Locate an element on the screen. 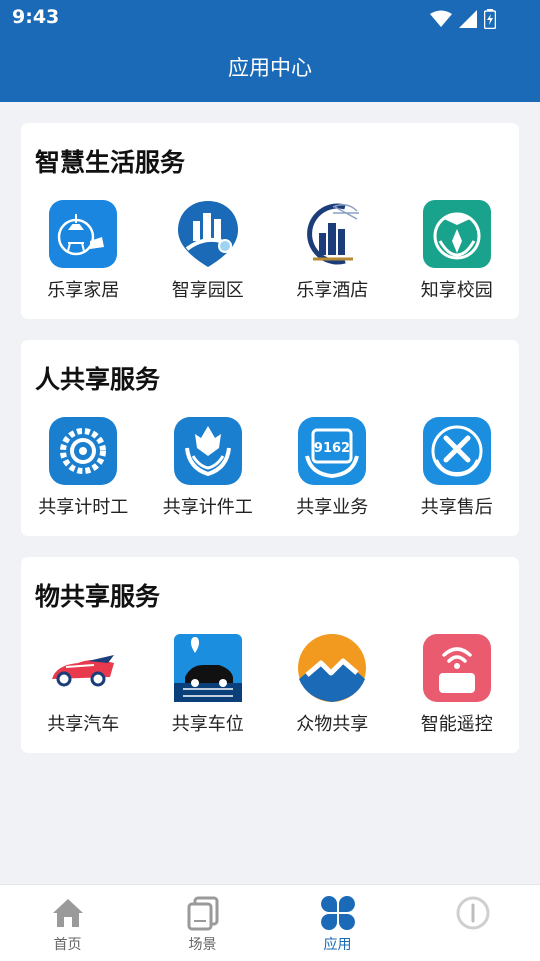 The width and height of the screenshot is (540, 961). app-remote-control: 智能遥控 is located at coordinates (457, 684).